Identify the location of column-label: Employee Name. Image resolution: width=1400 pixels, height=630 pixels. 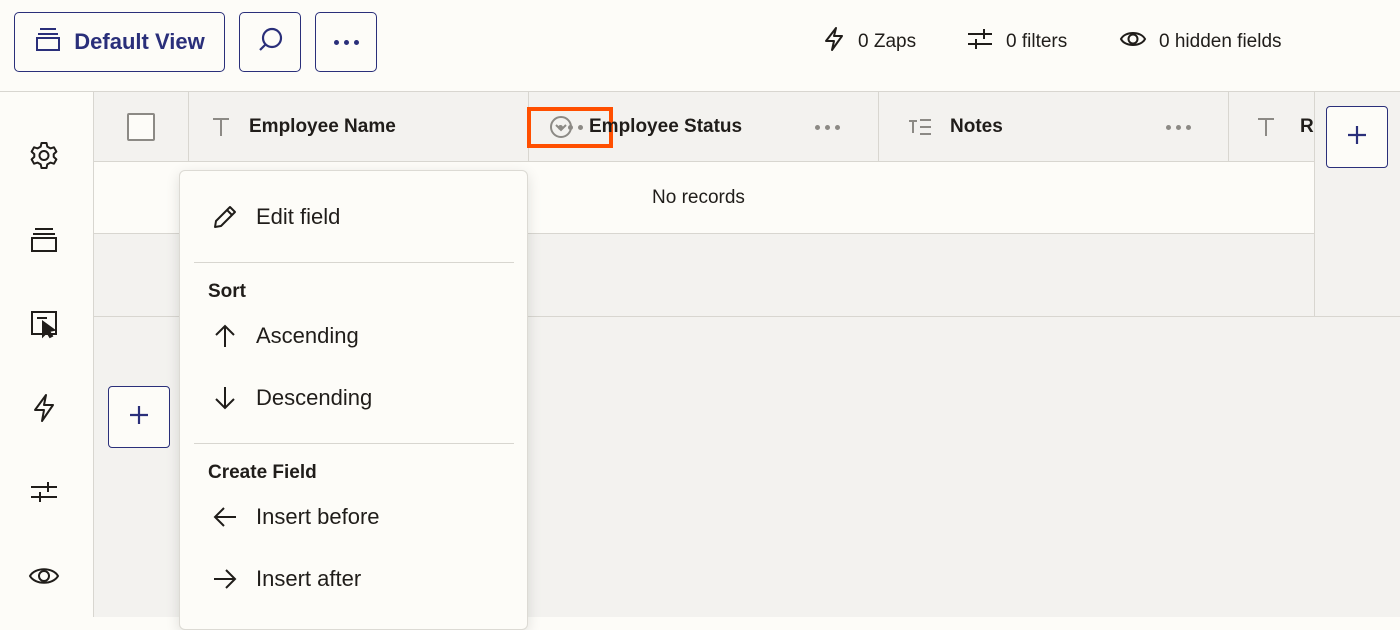
(322, 126).